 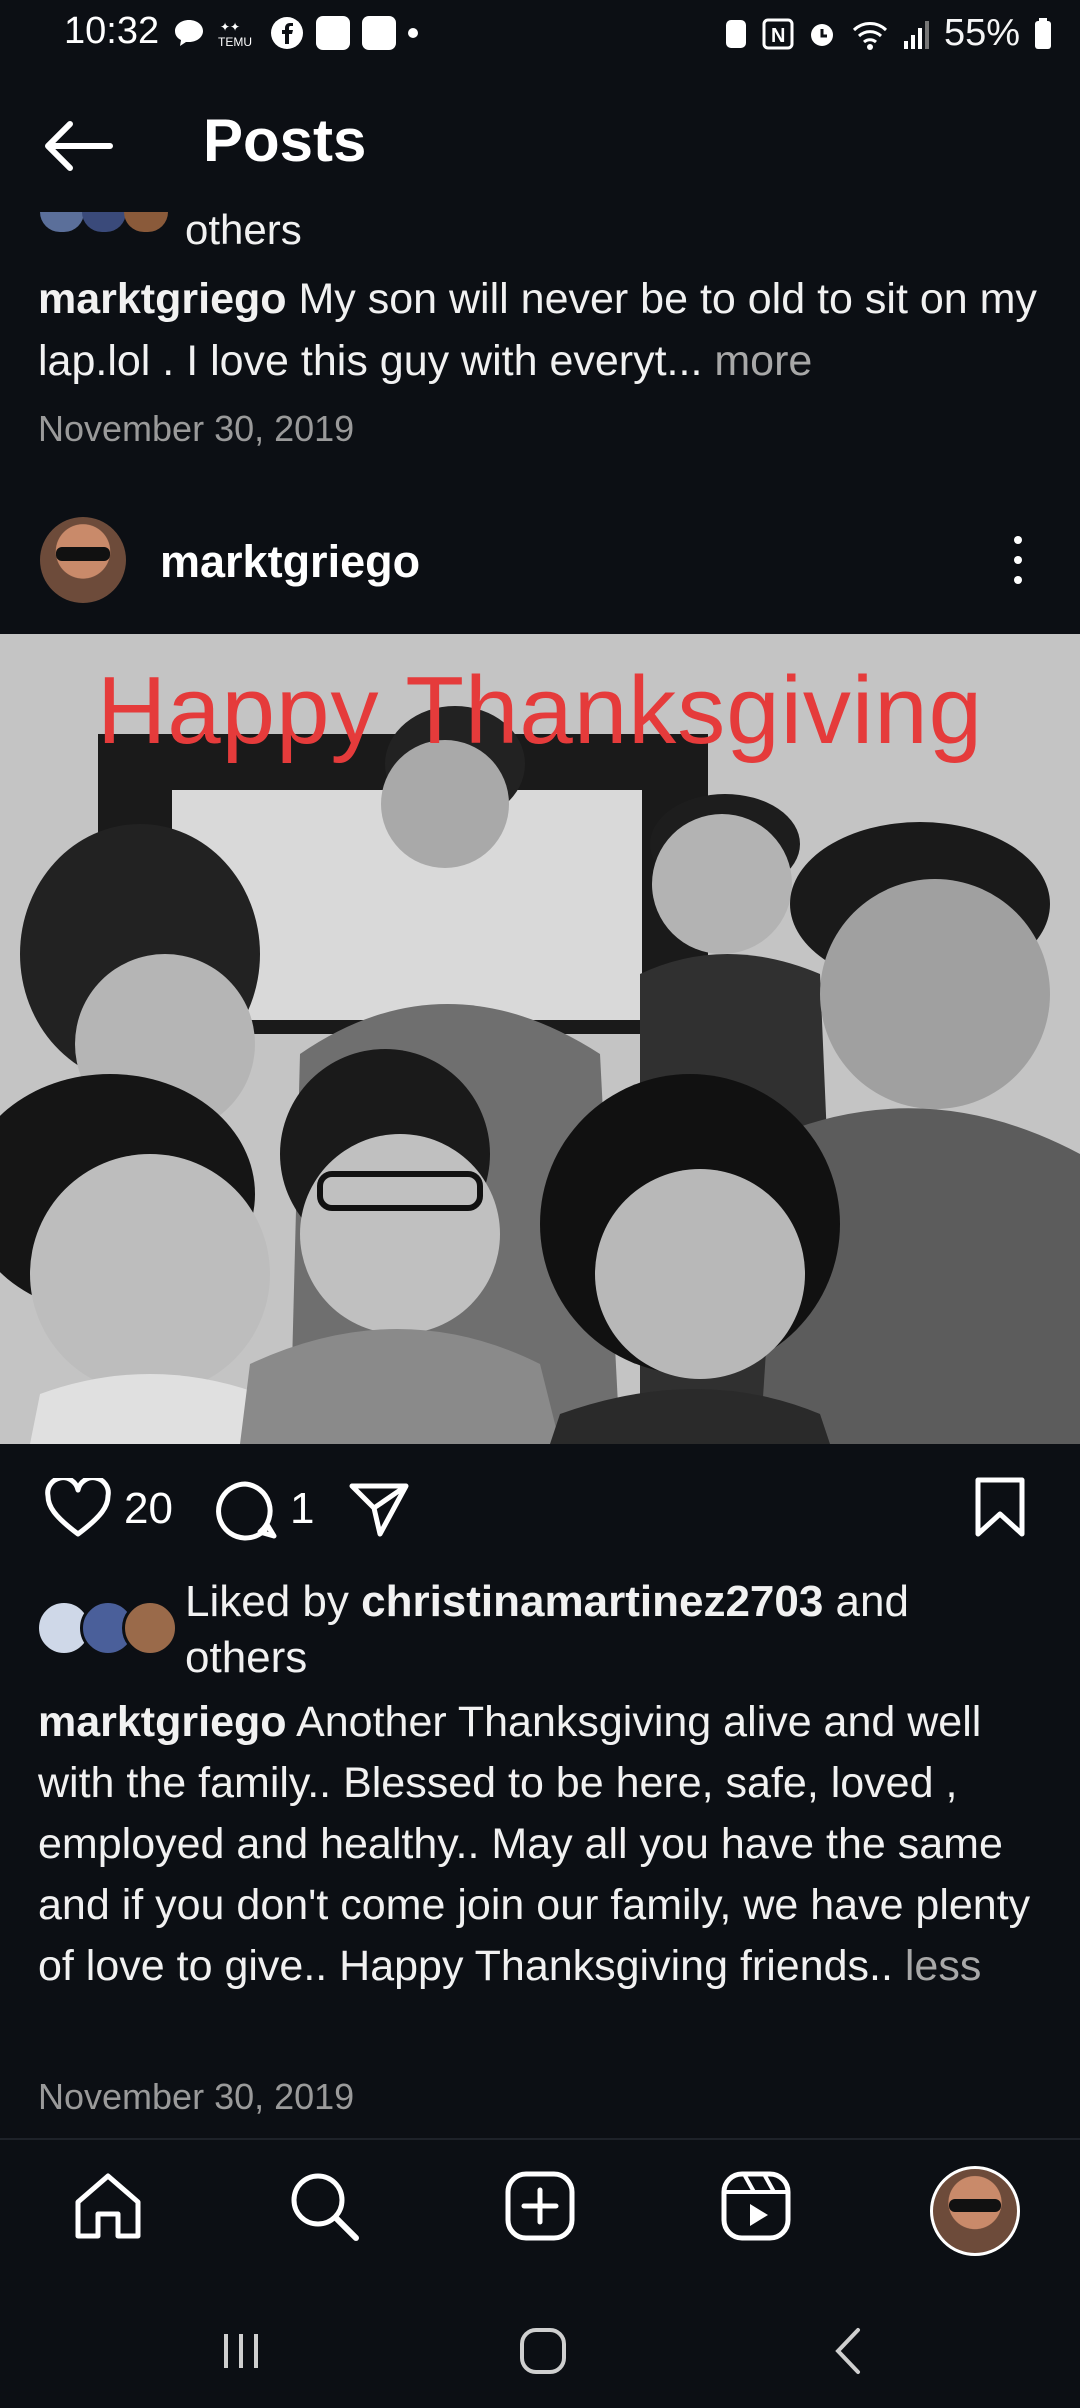 I want to click on svg-text: N, so click(x=778, y=36).